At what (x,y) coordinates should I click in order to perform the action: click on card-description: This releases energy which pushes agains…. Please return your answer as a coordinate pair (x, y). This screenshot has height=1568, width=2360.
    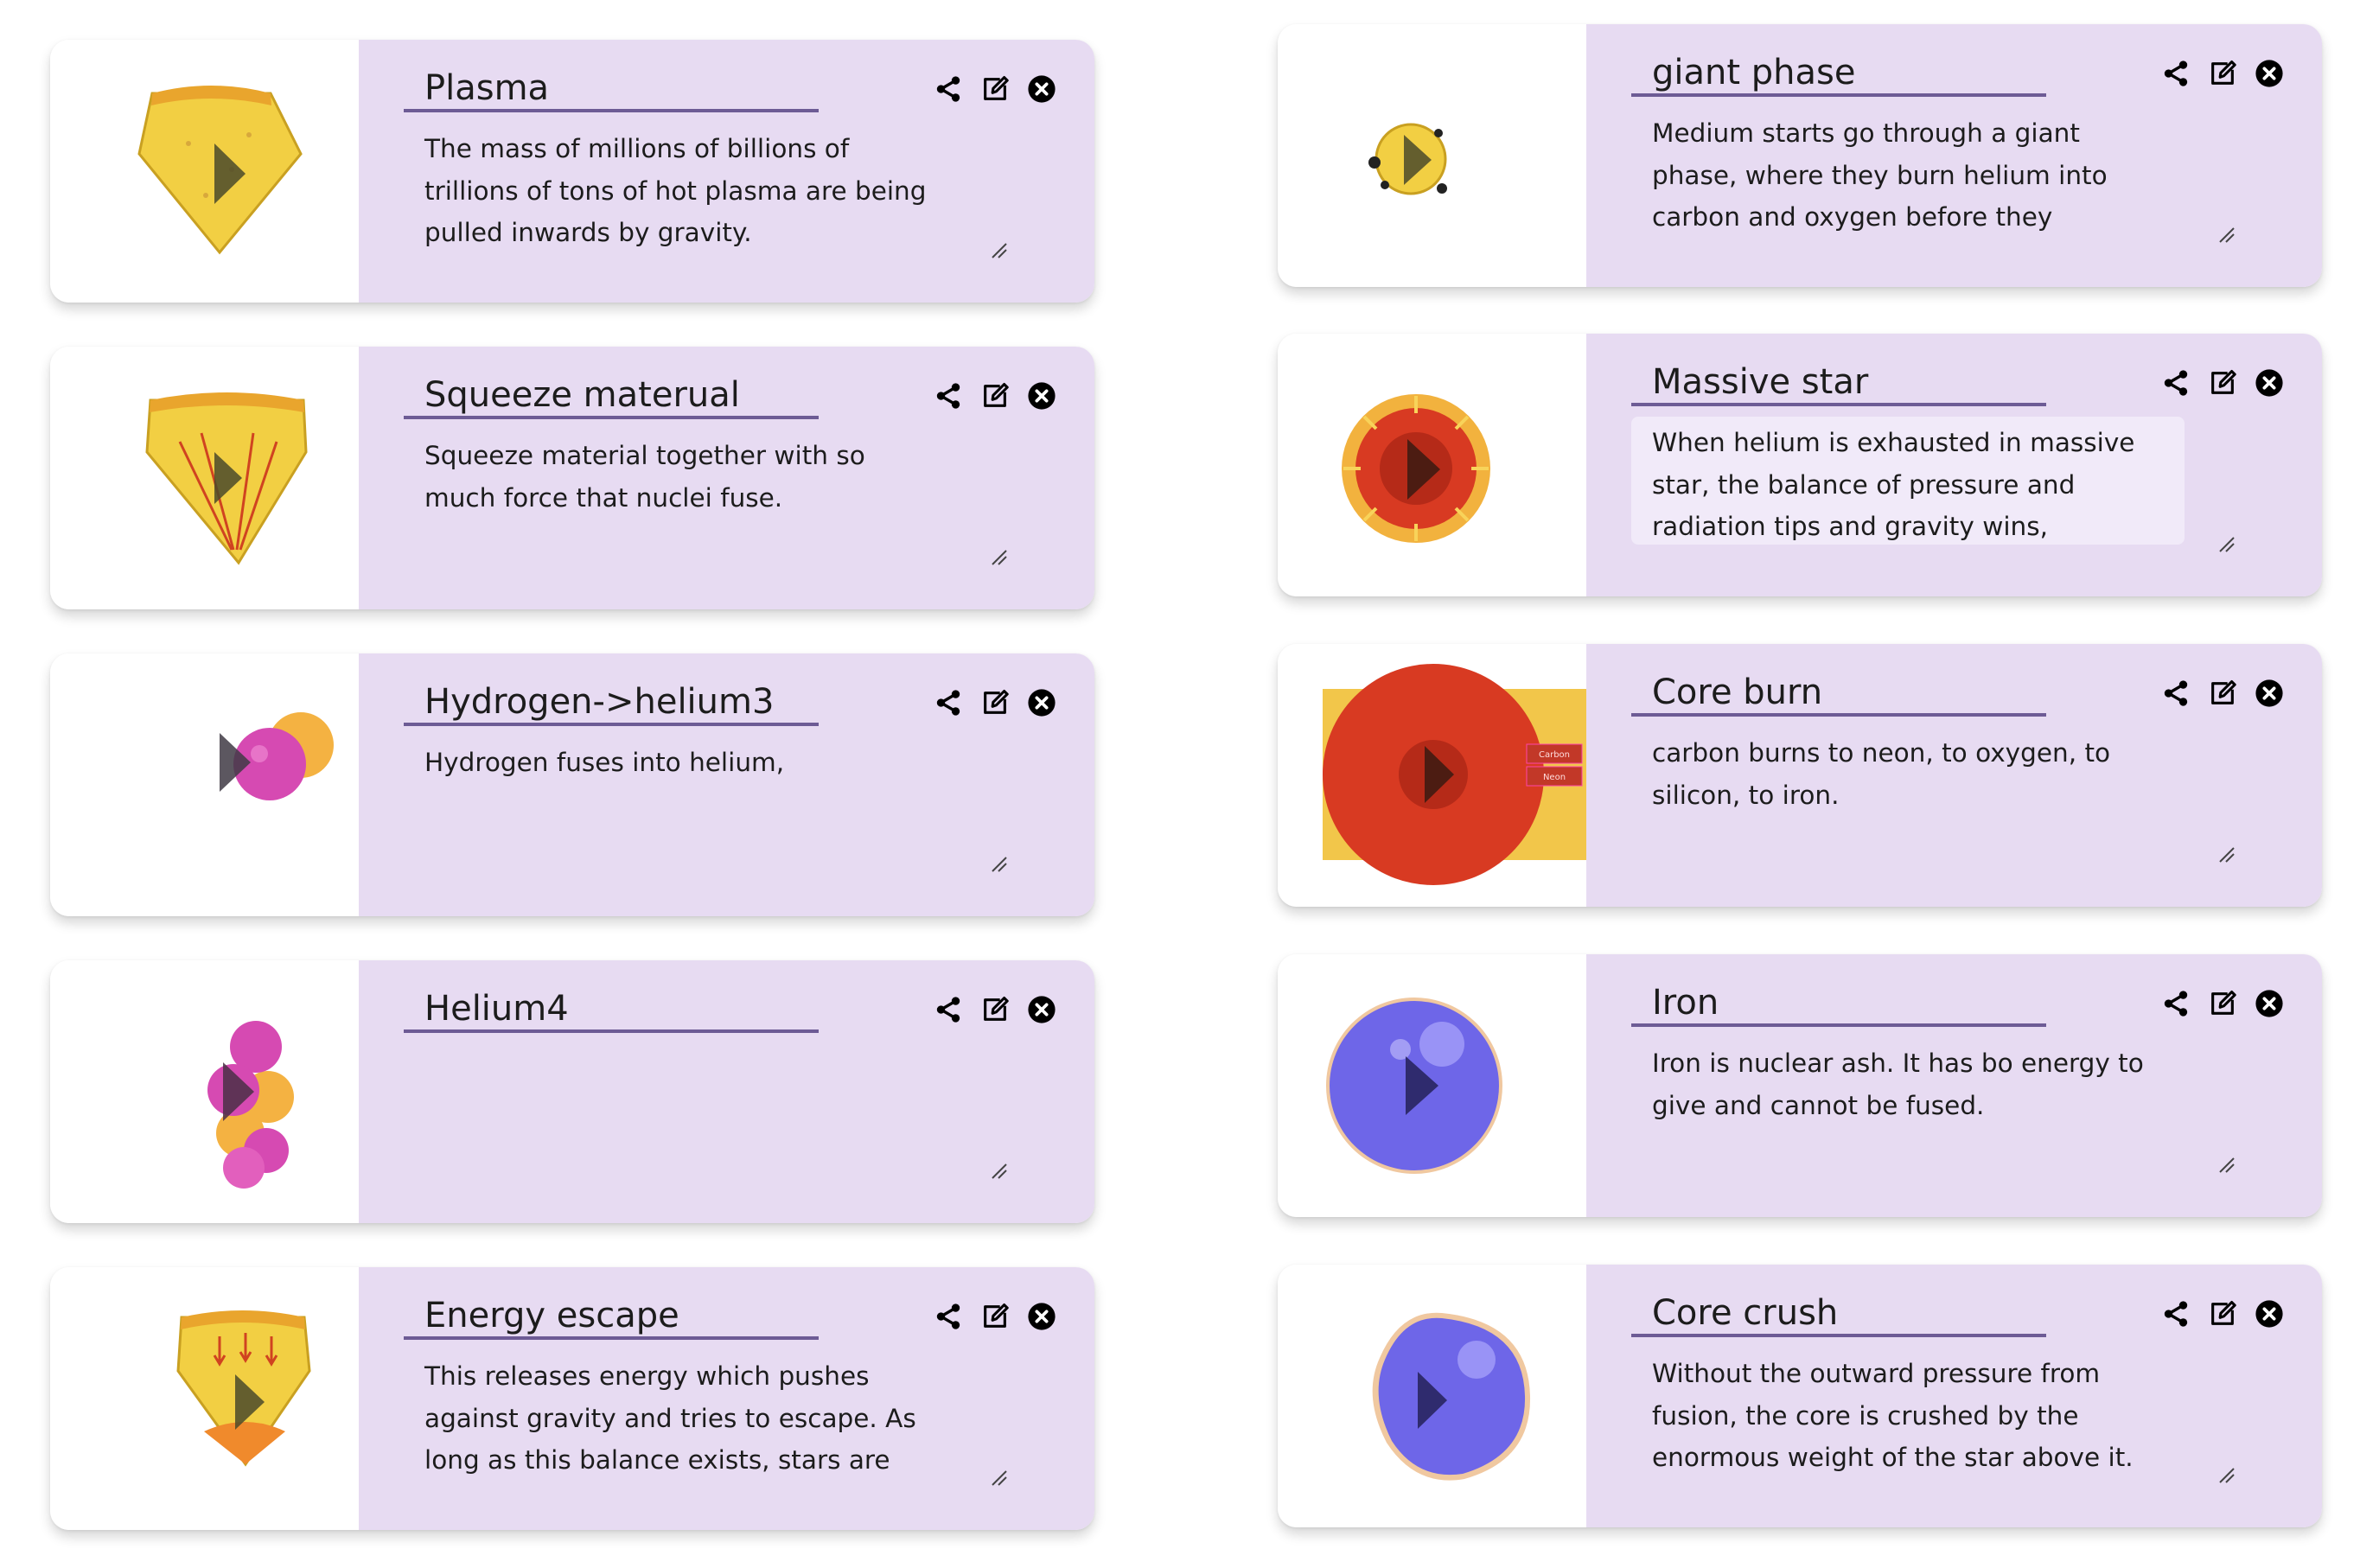
    Looking at the image, I should click on (681, 1414).